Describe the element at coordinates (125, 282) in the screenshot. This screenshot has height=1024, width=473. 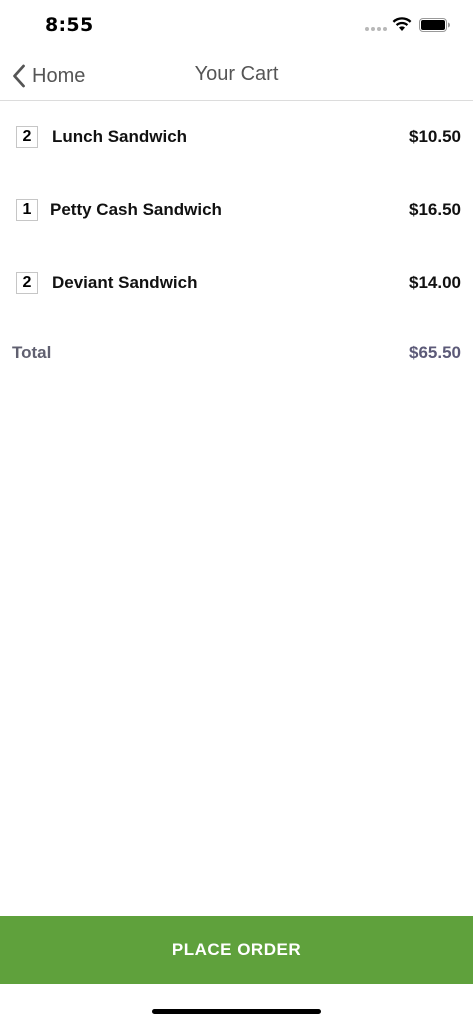
I see `item-name: Deviant Sandwich` at that location.